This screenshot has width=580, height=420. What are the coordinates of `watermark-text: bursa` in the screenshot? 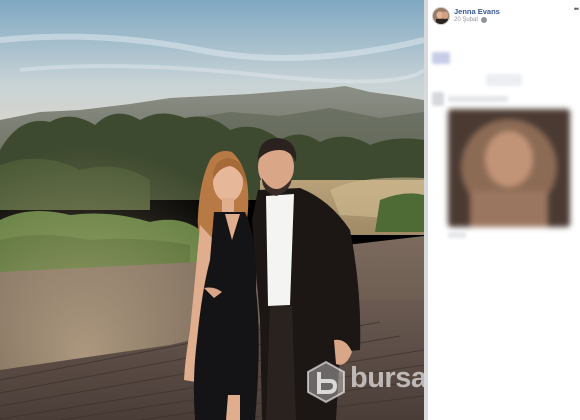 It's located at (387, 378).